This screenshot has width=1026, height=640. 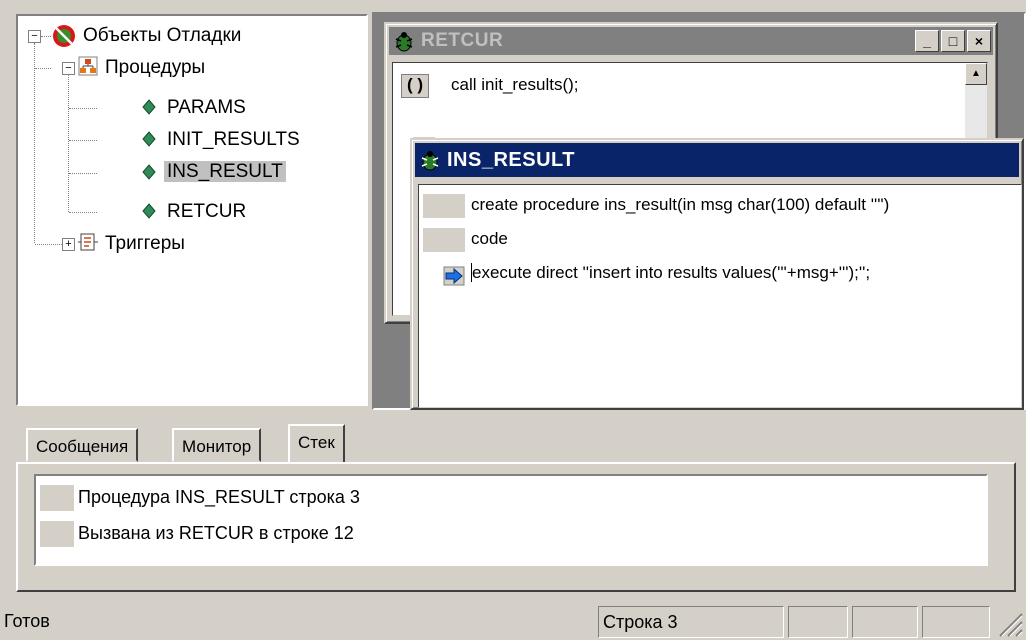 I want to click on retcur-title: RETCUR, so click(x=462, y=40).